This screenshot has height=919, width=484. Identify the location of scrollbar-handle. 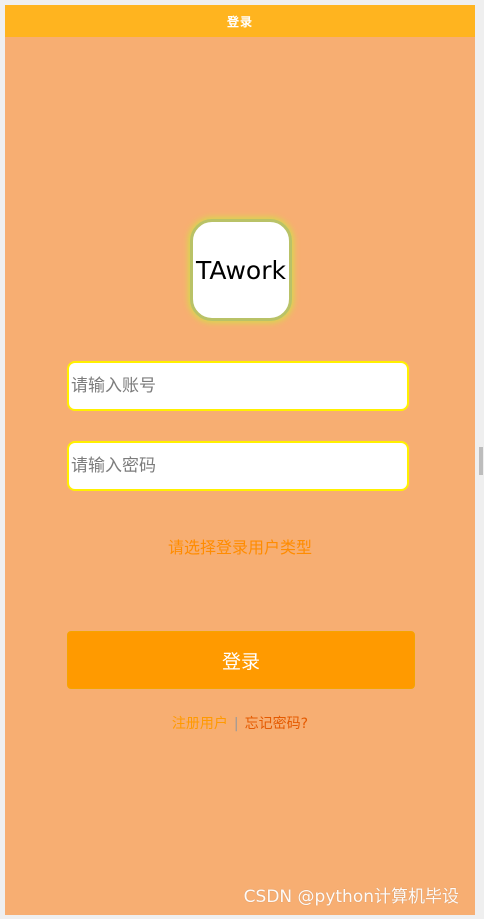
(481, 461).